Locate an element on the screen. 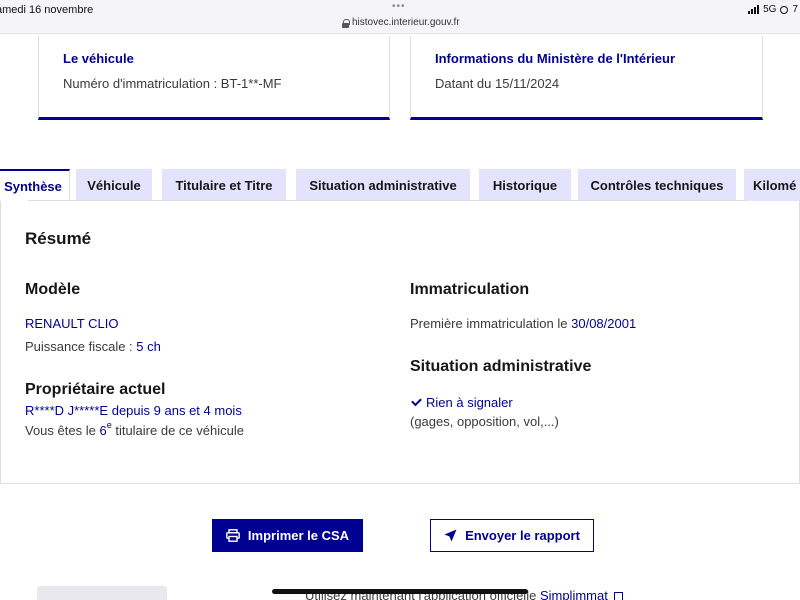 The image size is (800, 600). tab-synthese: Synthèse is located at coordinates (35, 185).